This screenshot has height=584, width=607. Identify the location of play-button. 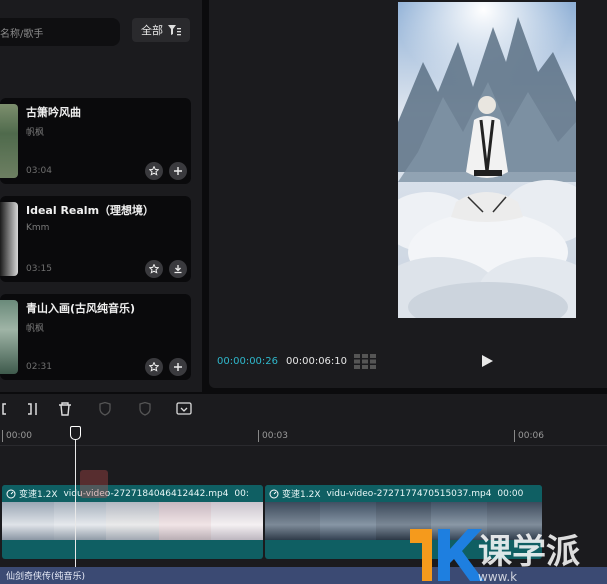
(487, 361).